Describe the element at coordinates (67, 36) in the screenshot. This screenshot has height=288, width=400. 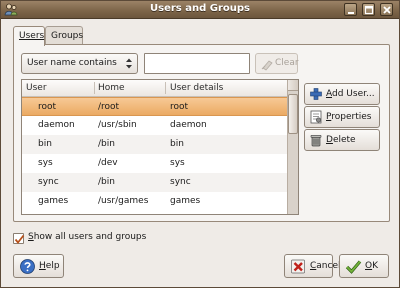
I see `tab-groups-label: Groups` at that location.